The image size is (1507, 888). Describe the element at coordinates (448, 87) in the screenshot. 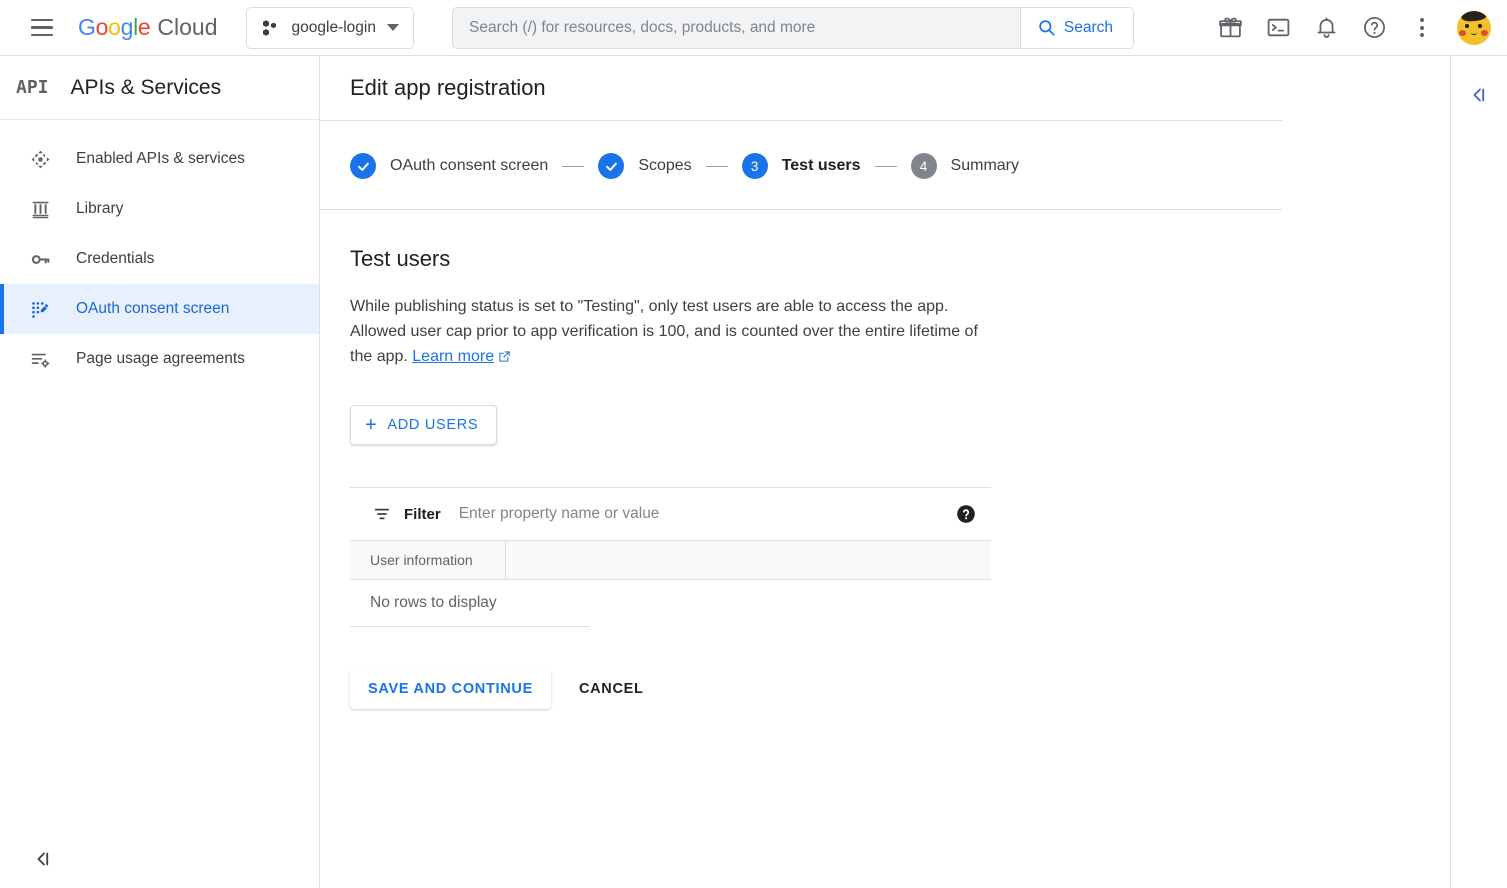

I see `page-title: Edit app registration` at that location.